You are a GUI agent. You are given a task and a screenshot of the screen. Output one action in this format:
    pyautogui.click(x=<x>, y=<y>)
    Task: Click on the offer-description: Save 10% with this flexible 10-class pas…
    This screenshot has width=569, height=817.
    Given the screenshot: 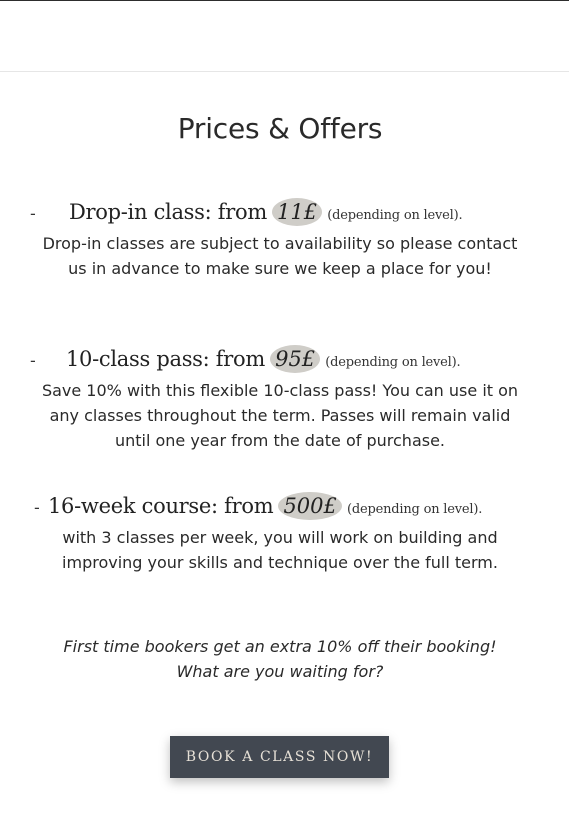 What is the action you would take?
    pyautogui.click(x=280, y=415)
    